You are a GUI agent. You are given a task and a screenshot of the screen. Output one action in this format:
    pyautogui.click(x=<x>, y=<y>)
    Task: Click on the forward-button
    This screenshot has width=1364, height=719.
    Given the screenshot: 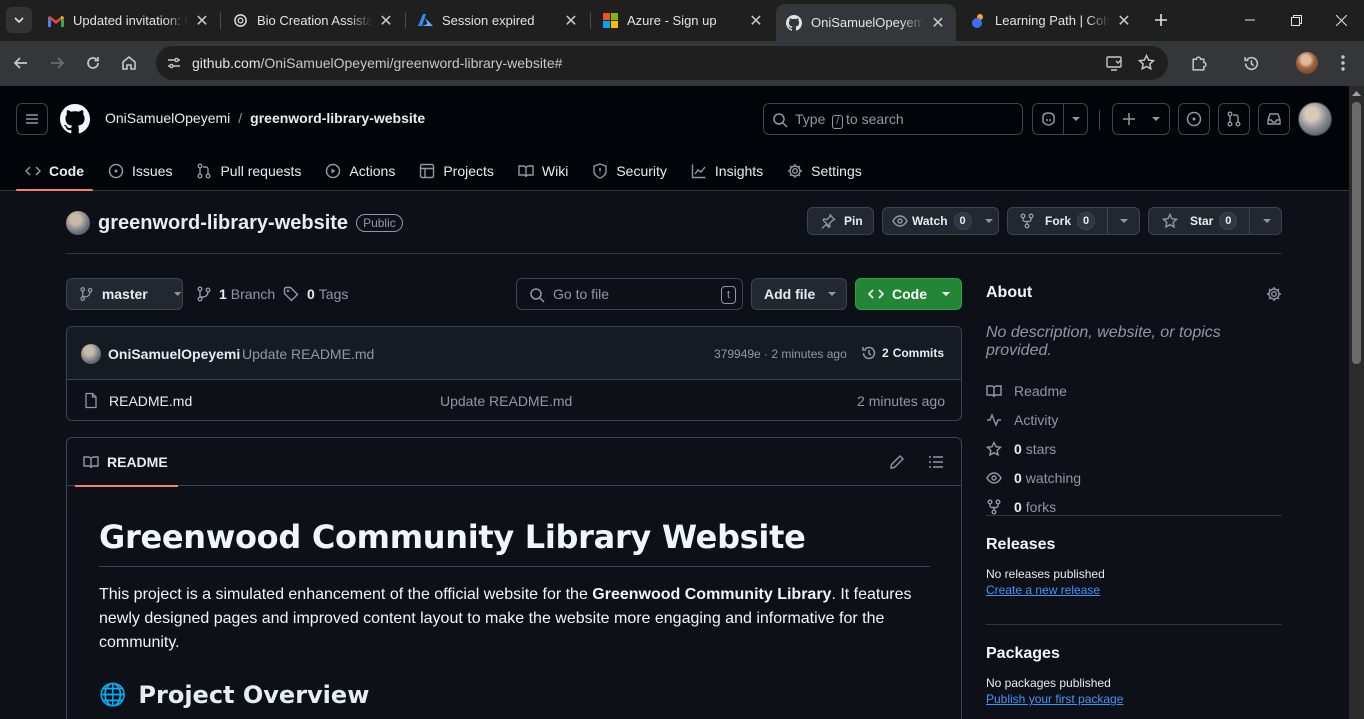 What is the action you would take?
    pyautogui.click(x=57, y=63)
    